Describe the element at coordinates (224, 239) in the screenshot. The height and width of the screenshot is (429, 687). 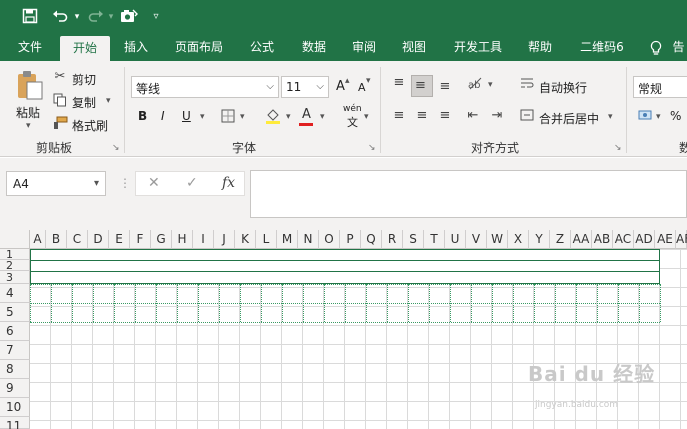
I see `column-header-j: J` at that location.